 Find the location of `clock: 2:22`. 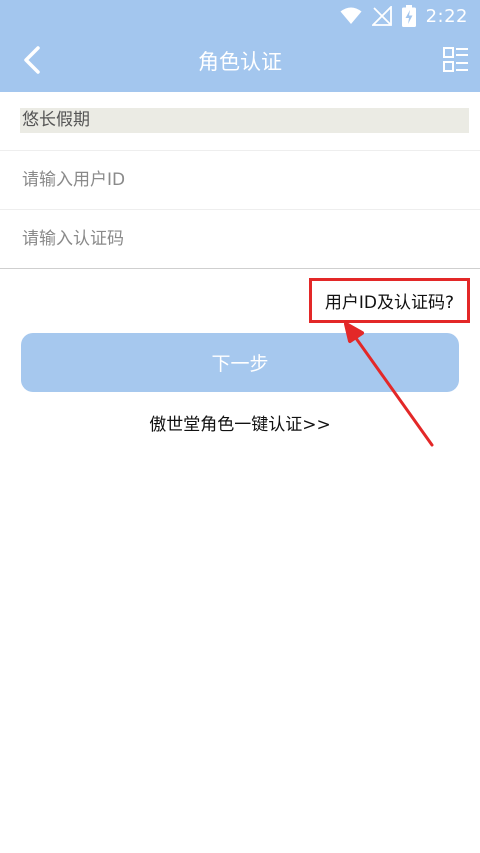

clock: 2:22 is located at coordinates (446, 16).